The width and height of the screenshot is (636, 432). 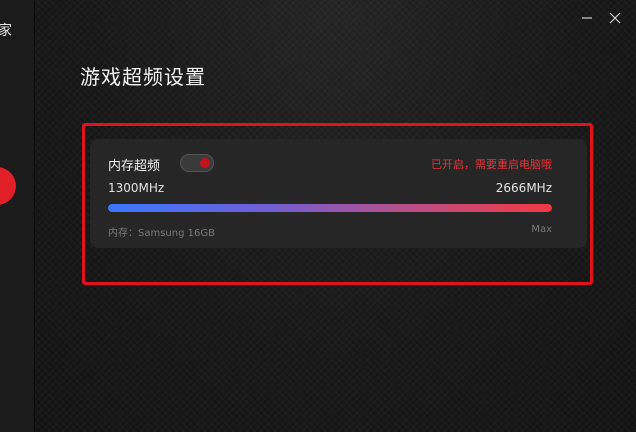 I want to click on level-label: Max, so click(x=541, y=229).